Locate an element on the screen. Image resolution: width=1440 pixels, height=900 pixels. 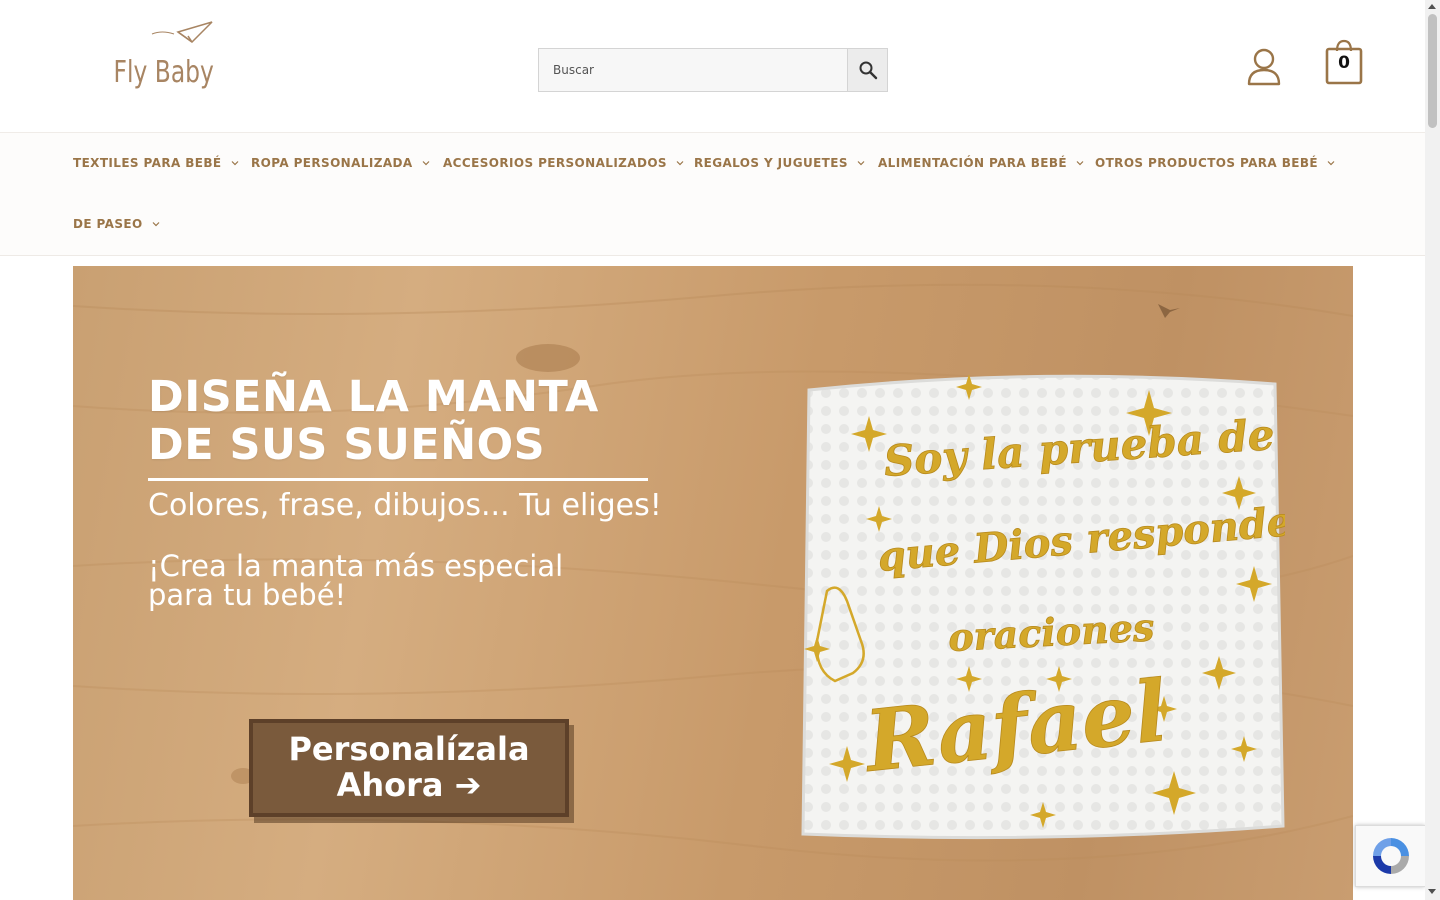
nav-item-accesorios: ACCESORIOS PERSONALIZADOS is located at coordinates (563, 163).